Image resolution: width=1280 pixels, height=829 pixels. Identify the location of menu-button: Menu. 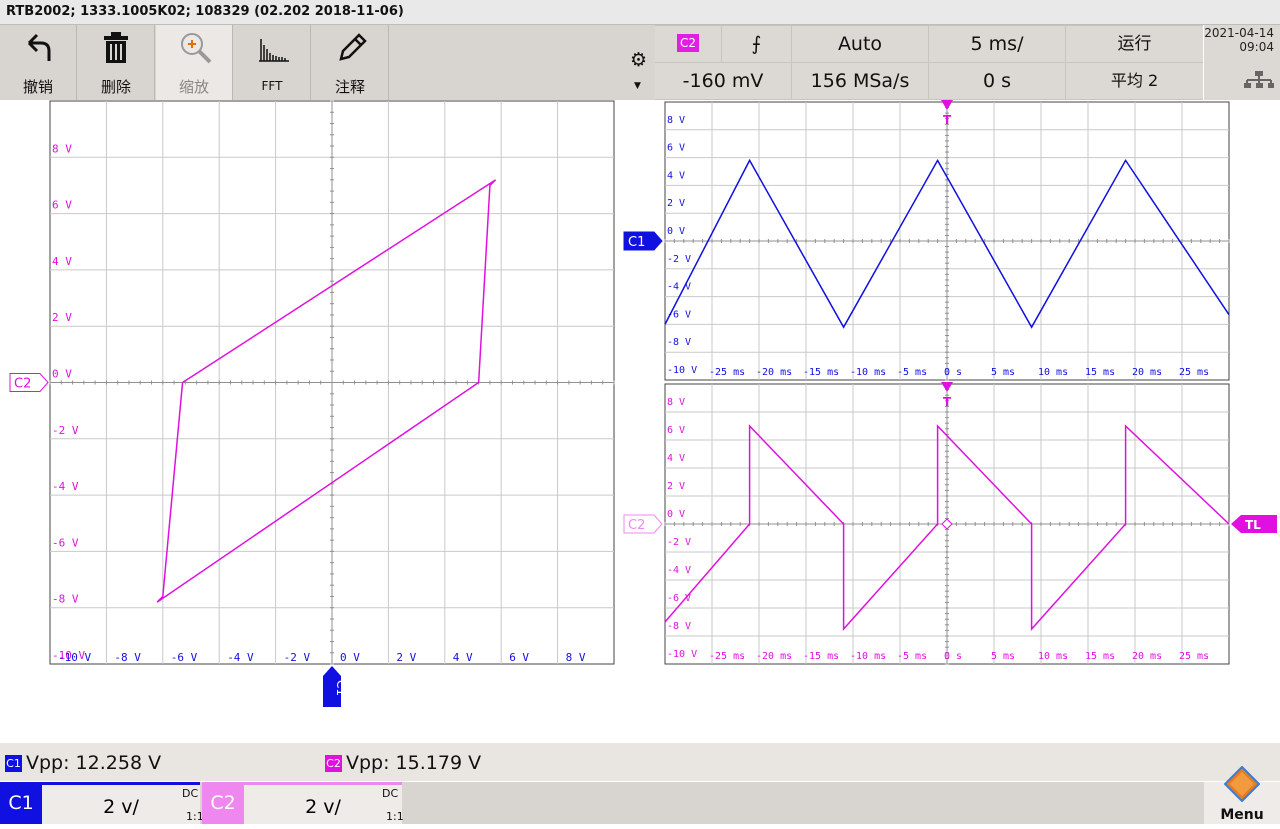
(1242, 795).